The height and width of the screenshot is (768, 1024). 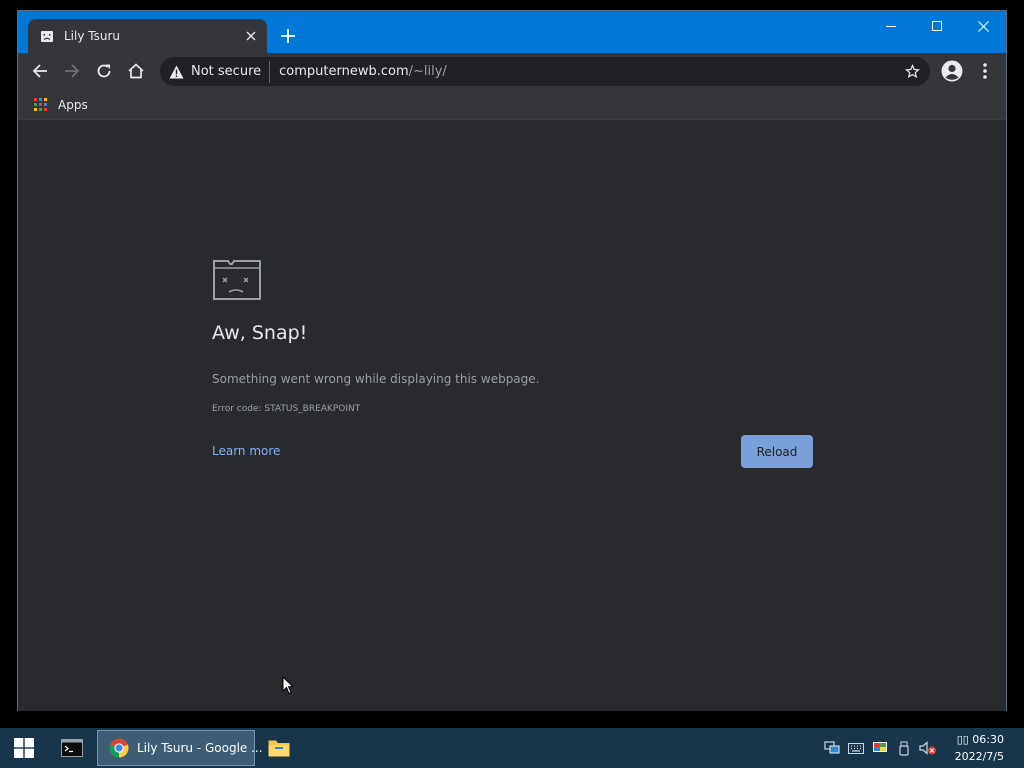 What do you see at coordinates (286, 409) in the screenshot?
I see `error-code: Error code: STATUS_BREAKPOINT` at bounding box center [286, 409].